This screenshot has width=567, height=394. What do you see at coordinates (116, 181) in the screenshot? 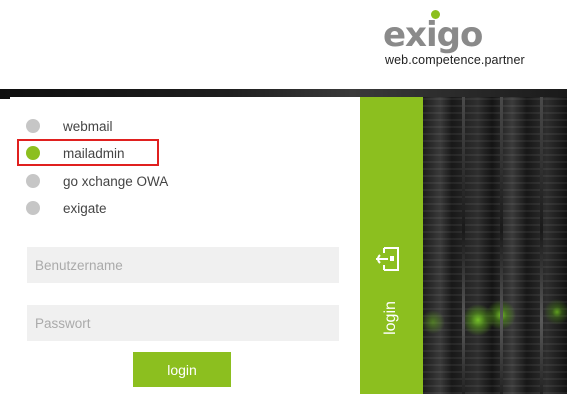
I see `service-option-label: go xchange OWA` at bounding box center [116, 181].